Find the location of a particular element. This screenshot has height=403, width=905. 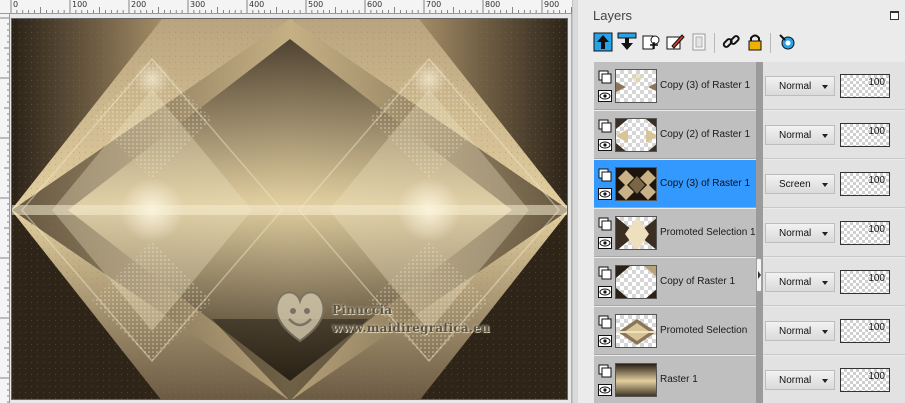

layer-info: Promoted Selection 1 is located at coordinates (675, 233).